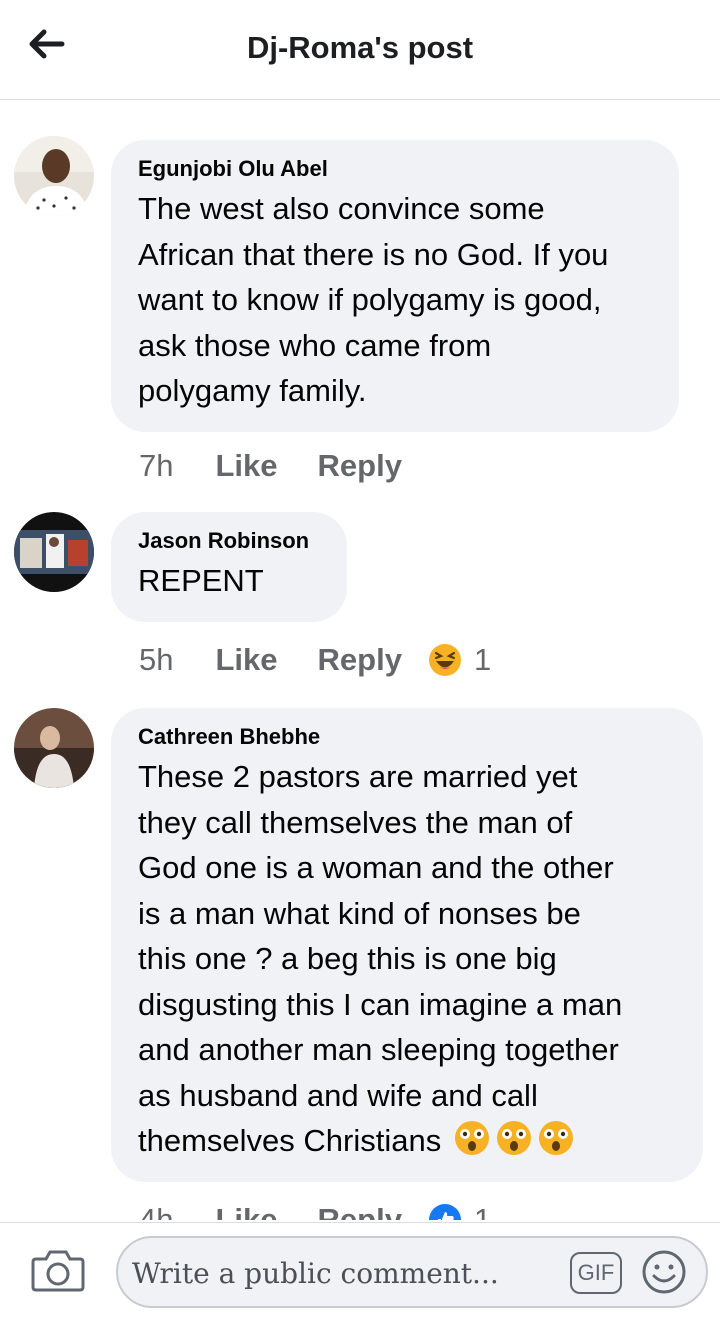  Describe the element at coordinates (229, 541) in the screenshot. I see `comment-author: Jason Robinson` at that location.